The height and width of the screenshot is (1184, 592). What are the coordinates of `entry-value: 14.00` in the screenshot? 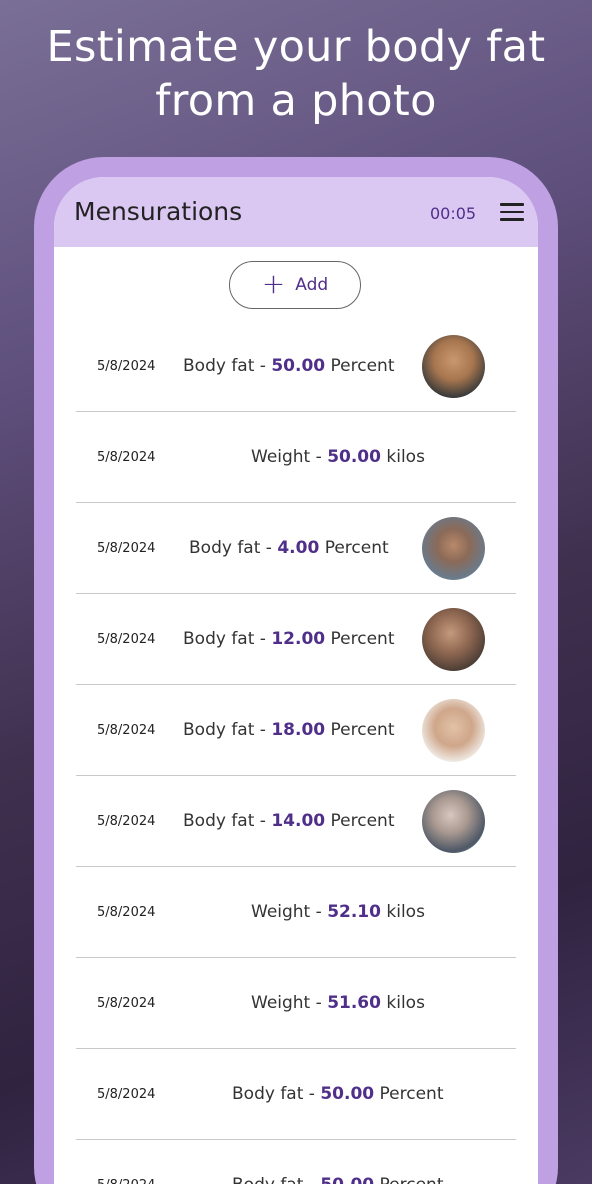 It's located at (298, 821).